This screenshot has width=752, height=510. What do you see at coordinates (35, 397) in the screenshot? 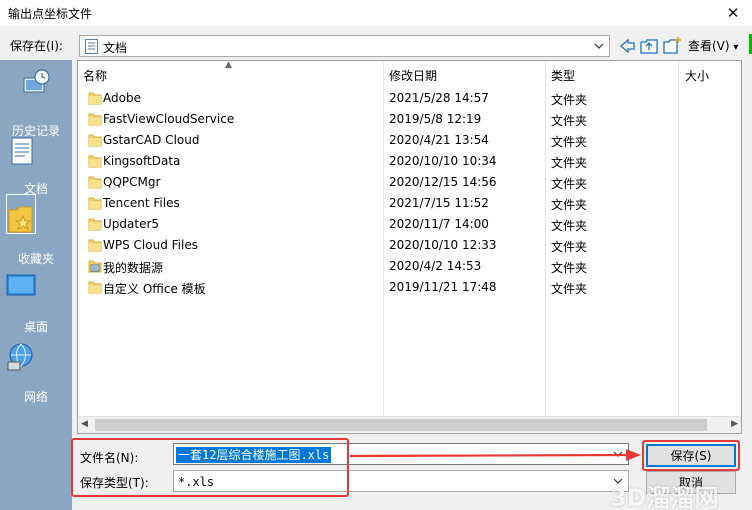
I see `place-label: 网络` at bounding box center [35, 397].